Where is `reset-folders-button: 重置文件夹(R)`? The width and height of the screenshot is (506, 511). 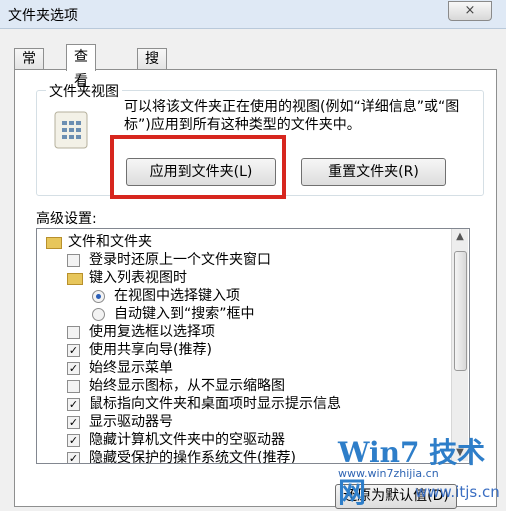 reset-folders-button: 重置文件夹(R) is located at coordinates (373, 172).